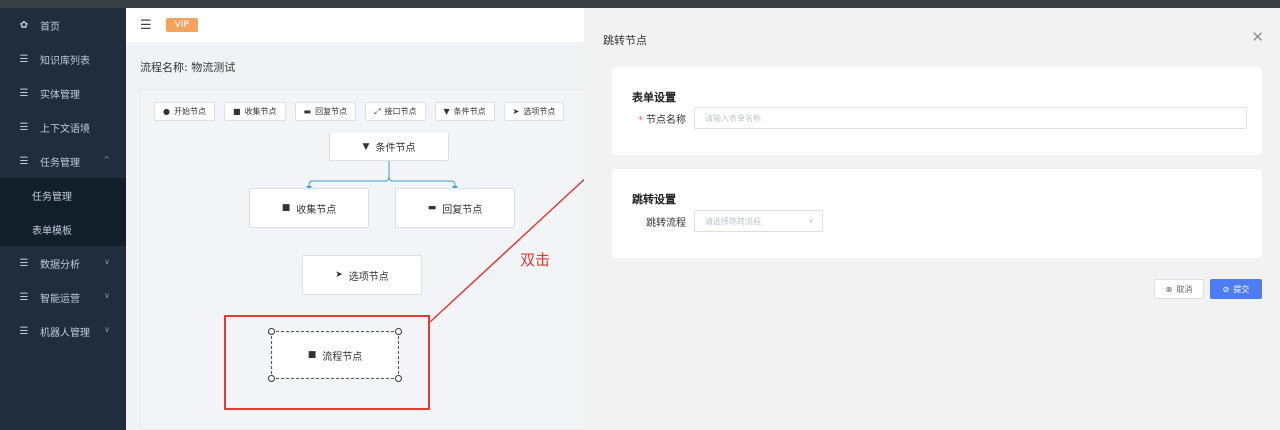  What do you see at coordinates (535, 260) in the screenshot?
I see `double-click-annotation: 双击` at bounding box center [535, 260].